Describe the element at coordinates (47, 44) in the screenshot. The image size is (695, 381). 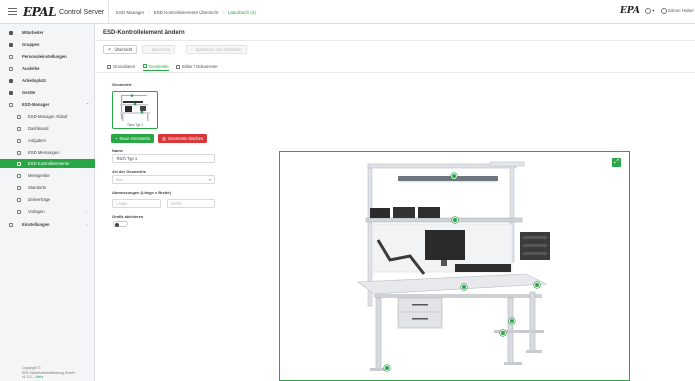
I see `sidebar-item-gruppen: Gruppen` at that location.